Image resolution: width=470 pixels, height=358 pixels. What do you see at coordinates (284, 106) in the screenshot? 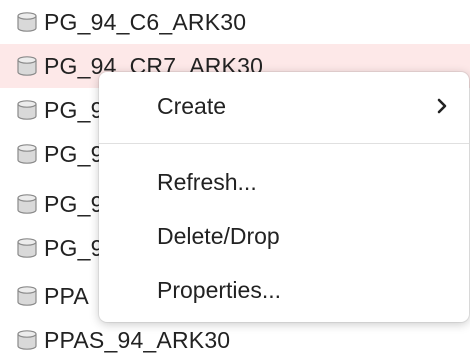
I see `menu-item-create: Create` at bounding box center [284, 106].